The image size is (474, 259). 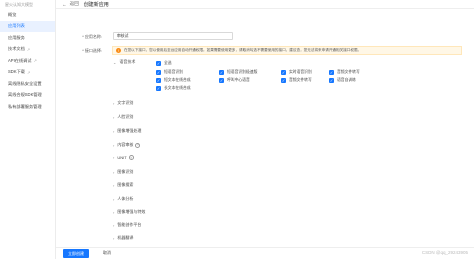 What do you see at coordinates (115, 62) in the screenshot?
I see `chevron-down-icon: ⌄` at bounding box center [115, 62].